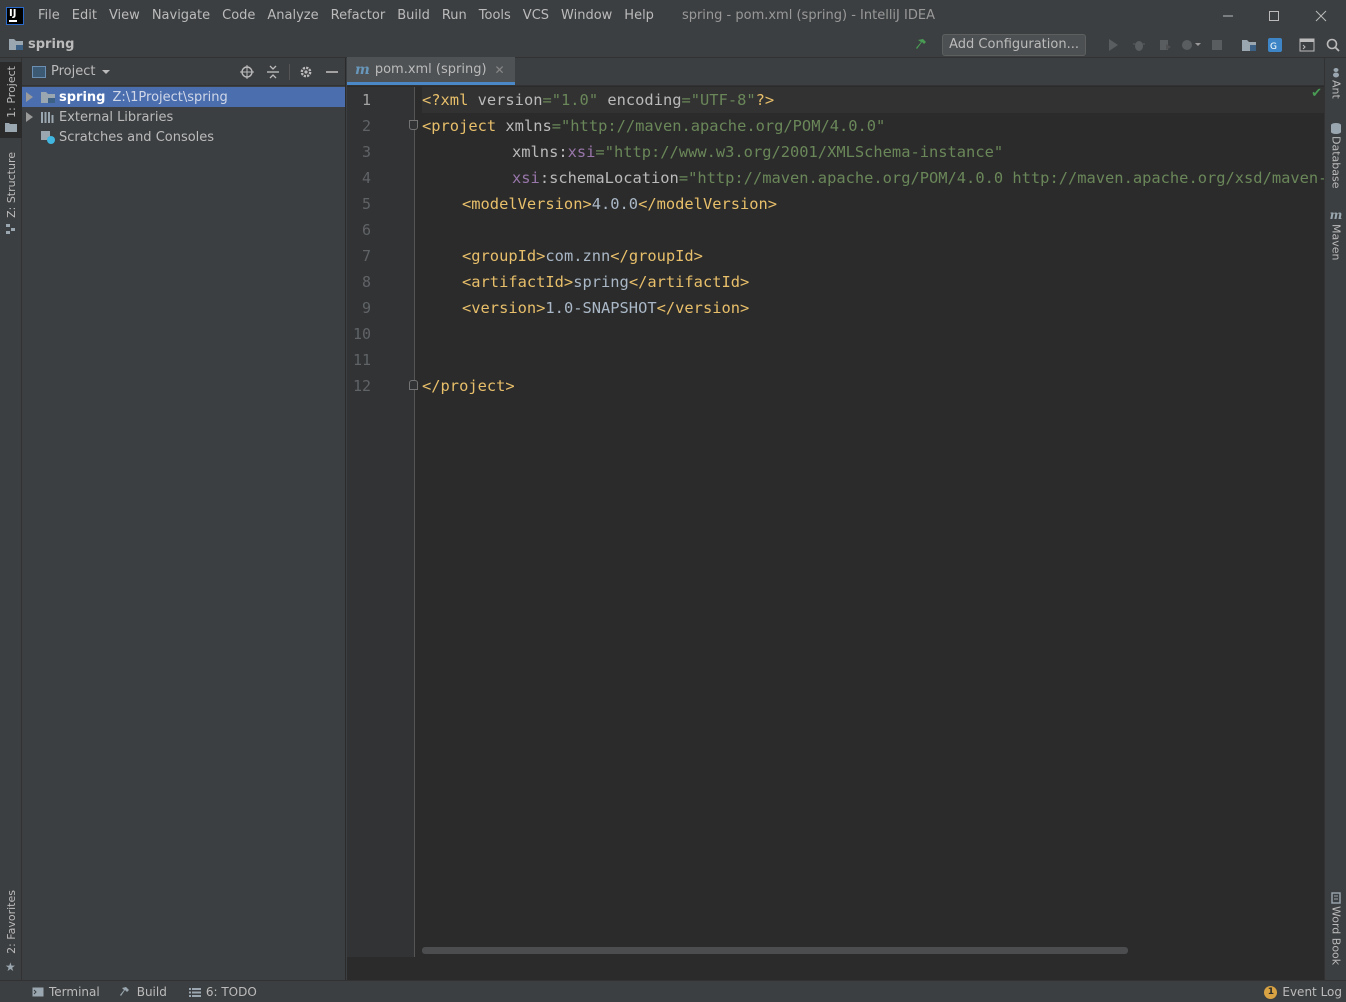 The width and height of the screenshot is (1346, 1002). Describe the element at coordinates (1335, 234) in the screenshot. I see `tool-tab-maven: m Maven` at that location.